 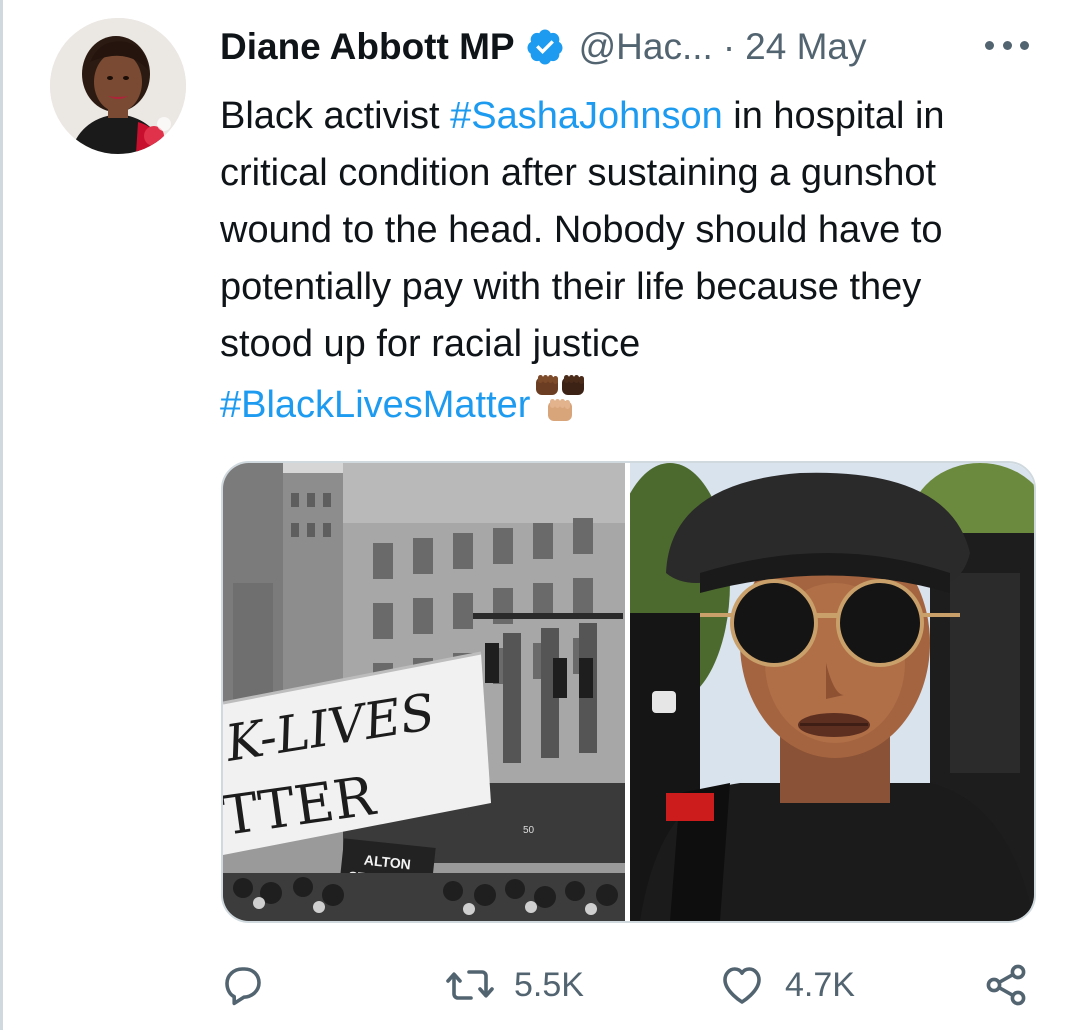 I want to click on more-options-icon, so click(x=1007, y=45).